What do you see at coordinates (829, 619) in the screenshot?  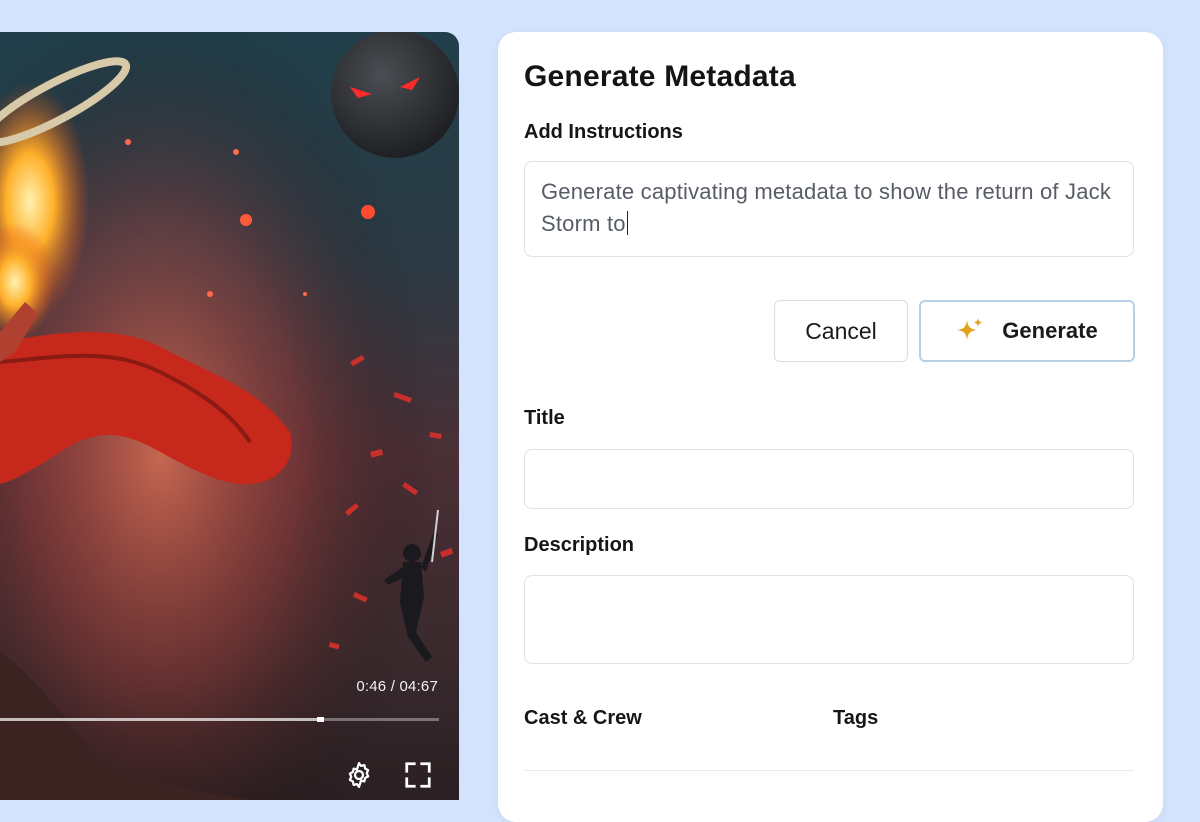 I see `description-input` at bounding box center [829, 619].